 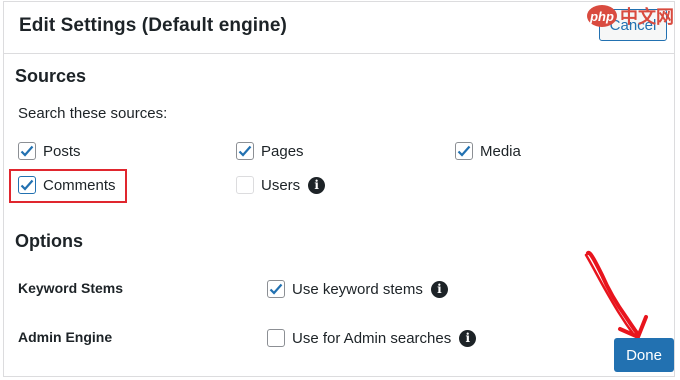 I want to click on modal-header: Edit Settings (Default engine) Cancel, so click(x=339, y=28).